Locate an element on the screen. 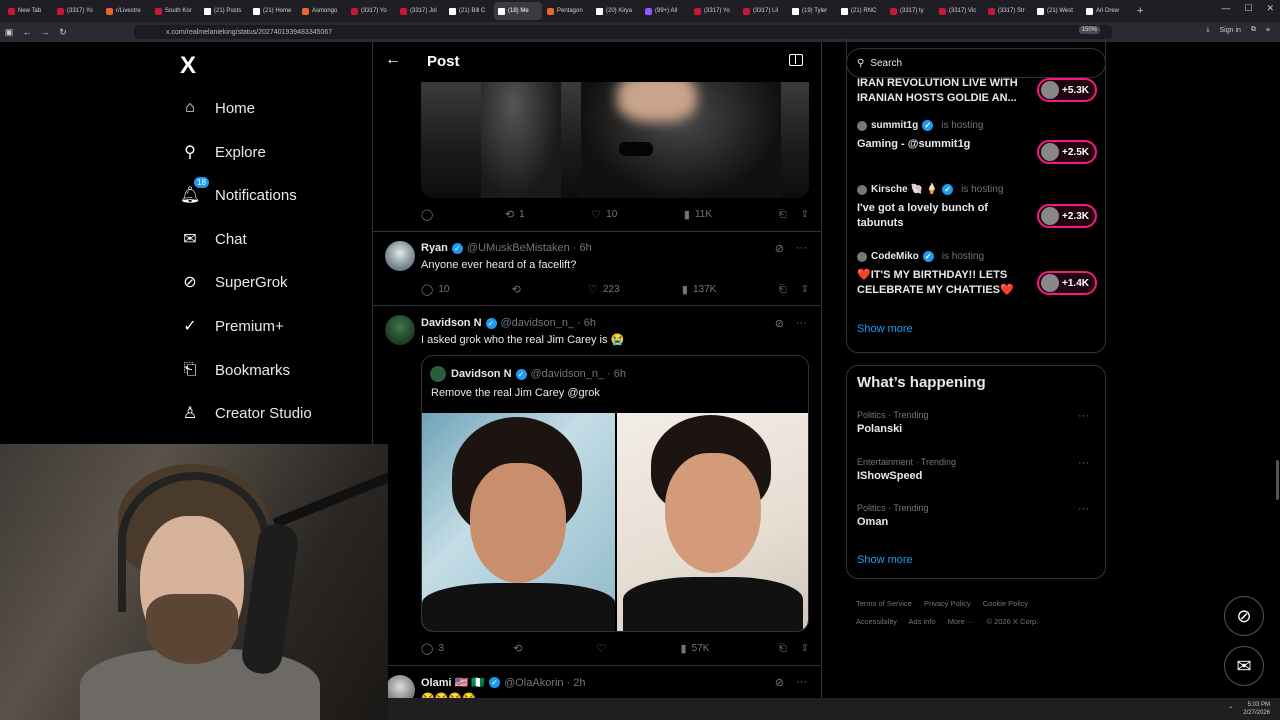  reply-button: ◯ is located at coordinates (429, 214).